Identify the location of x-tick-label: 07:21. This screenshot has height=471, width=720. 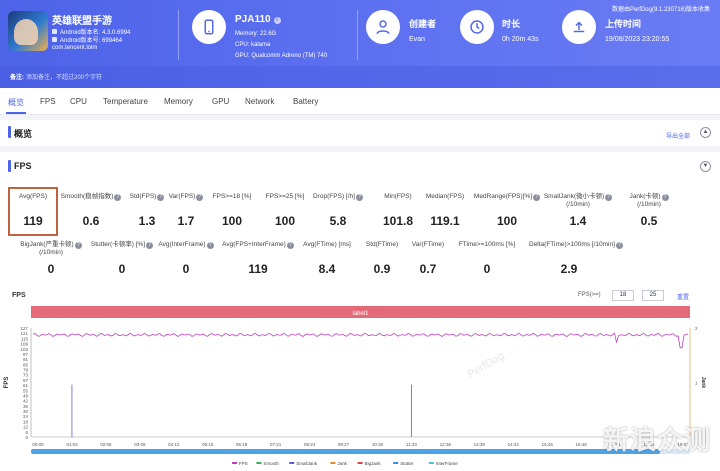
(276, 444).